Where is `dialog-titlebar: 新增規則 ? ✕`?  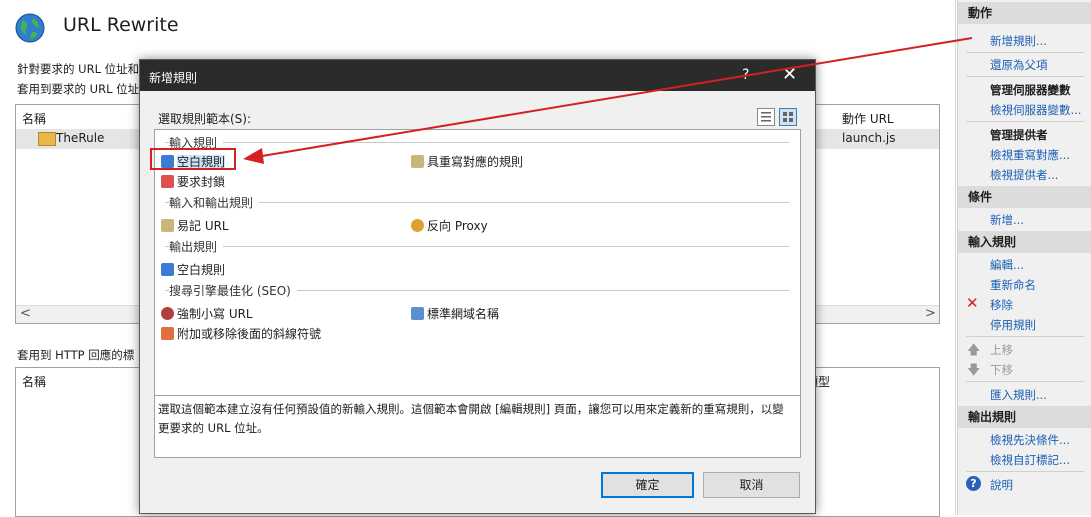 dialog-titlebar: 新增規則 ? ✕ is located at coordinates (477, 75).